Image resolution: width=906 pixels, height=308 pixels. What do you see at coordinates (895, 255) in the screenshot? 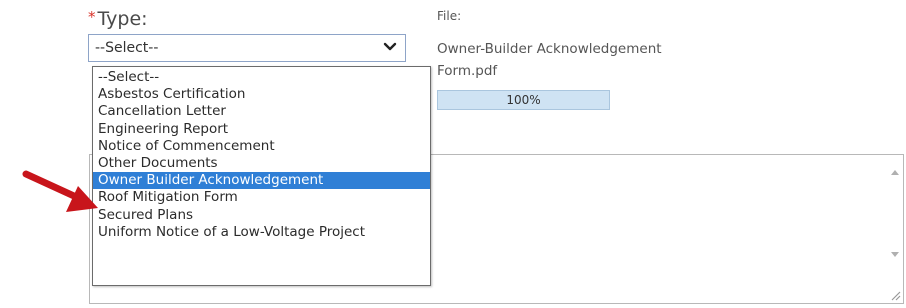
I see `scroll-down-icon` at bounding box center [895, 255].